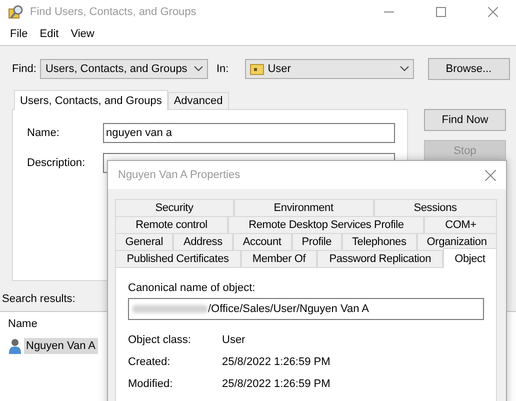  I want to click on in-dropdown: User, so click(329, 69).